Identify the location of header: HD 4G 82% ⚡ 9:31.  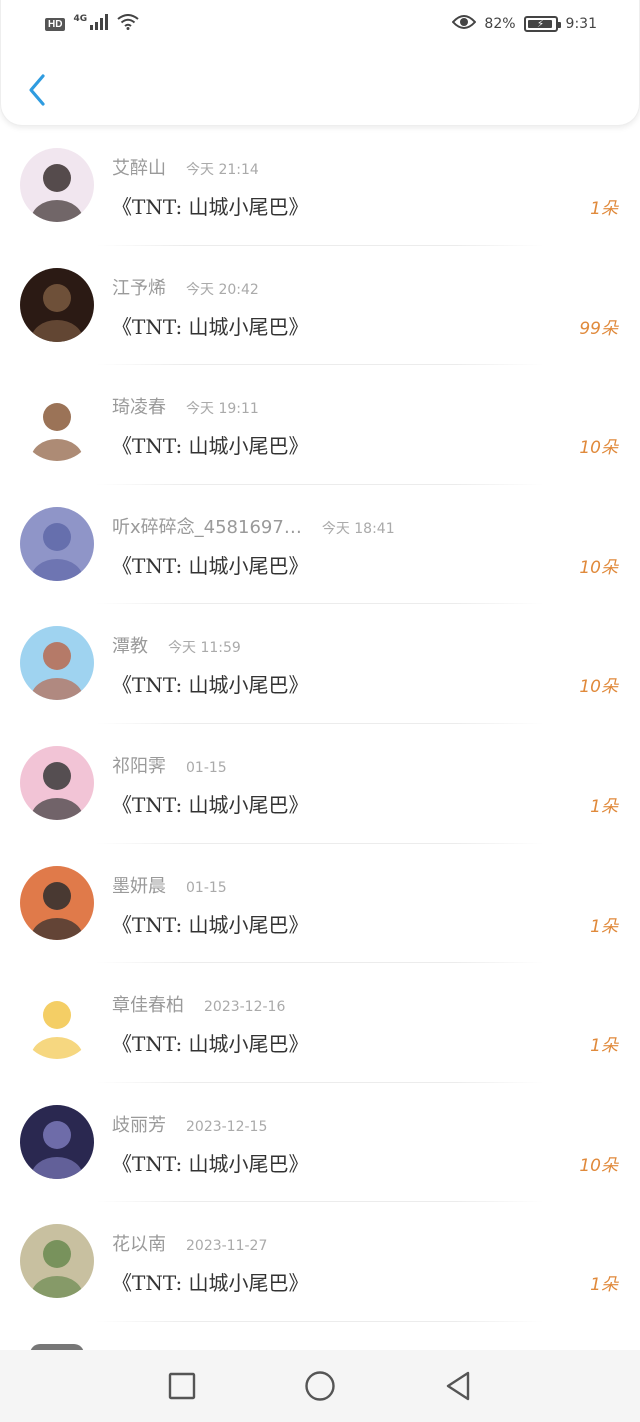
(320, 63).